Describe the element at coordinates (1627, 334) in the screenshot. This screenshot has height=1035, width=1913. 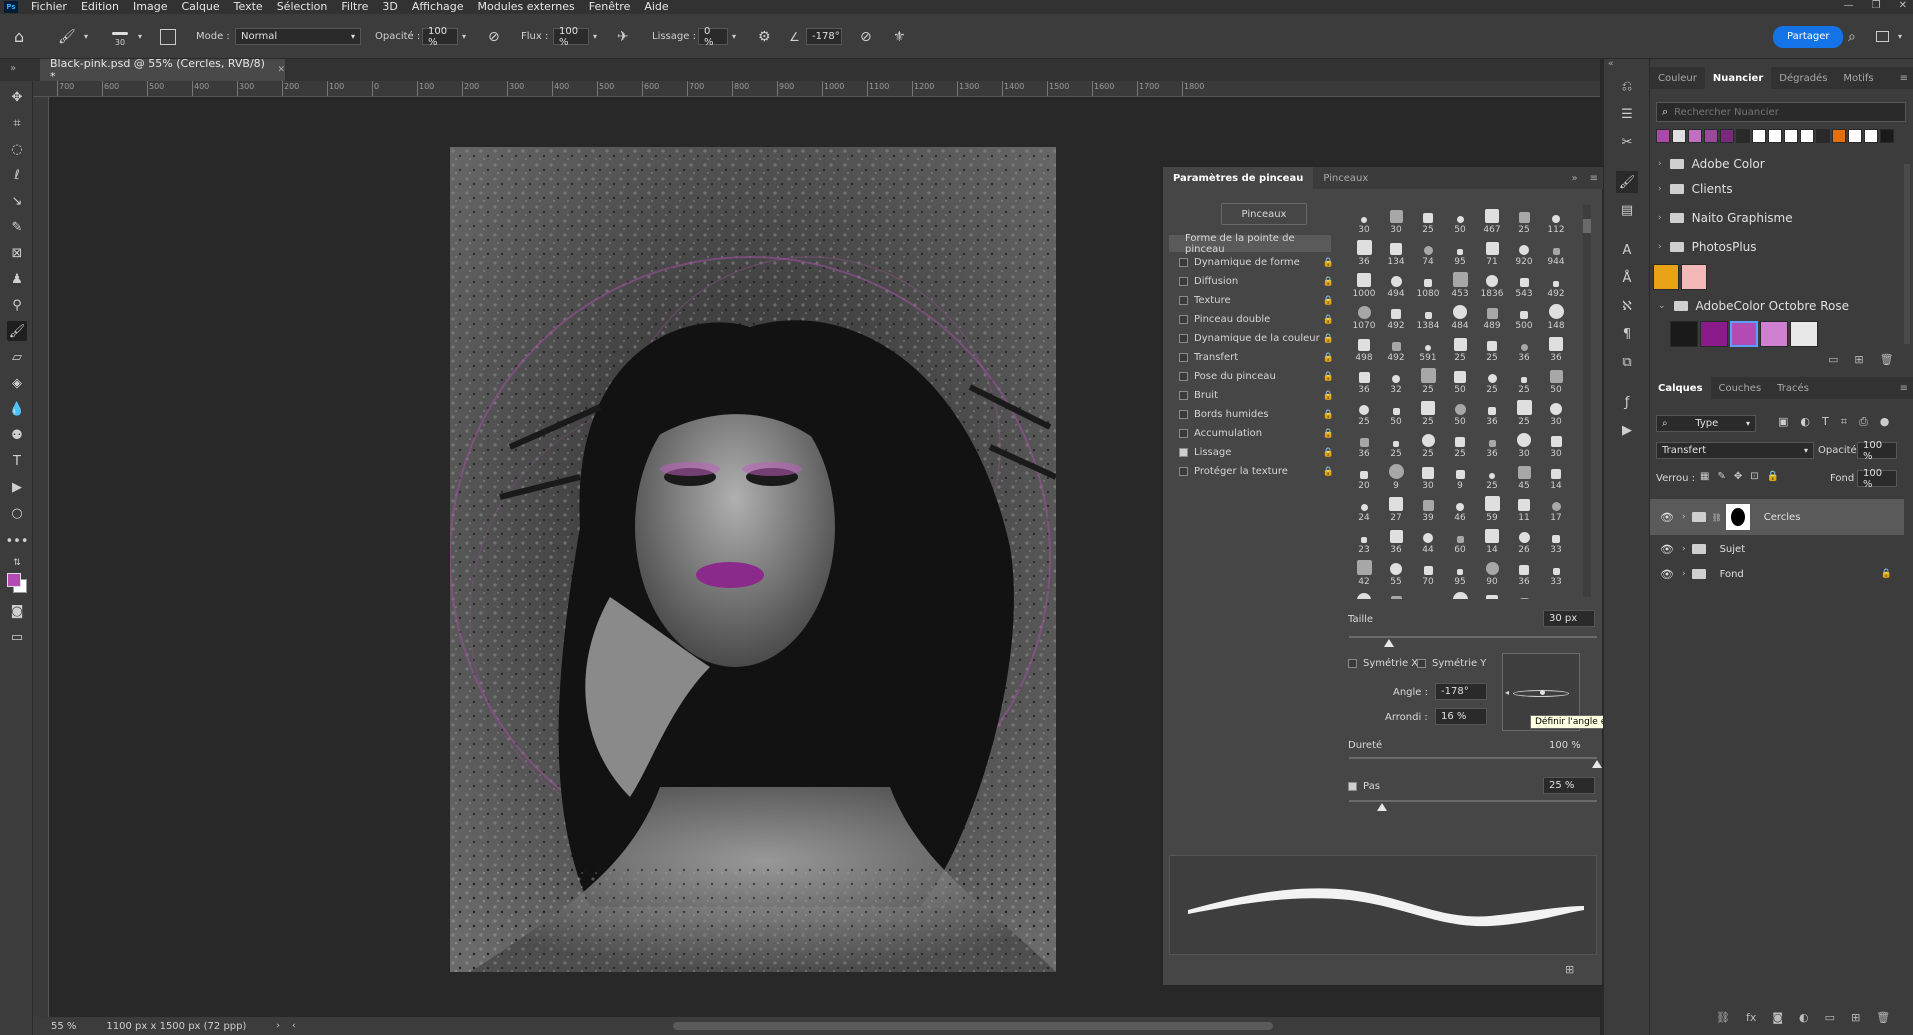
I see `paragraph-icon: ¶` at that location.